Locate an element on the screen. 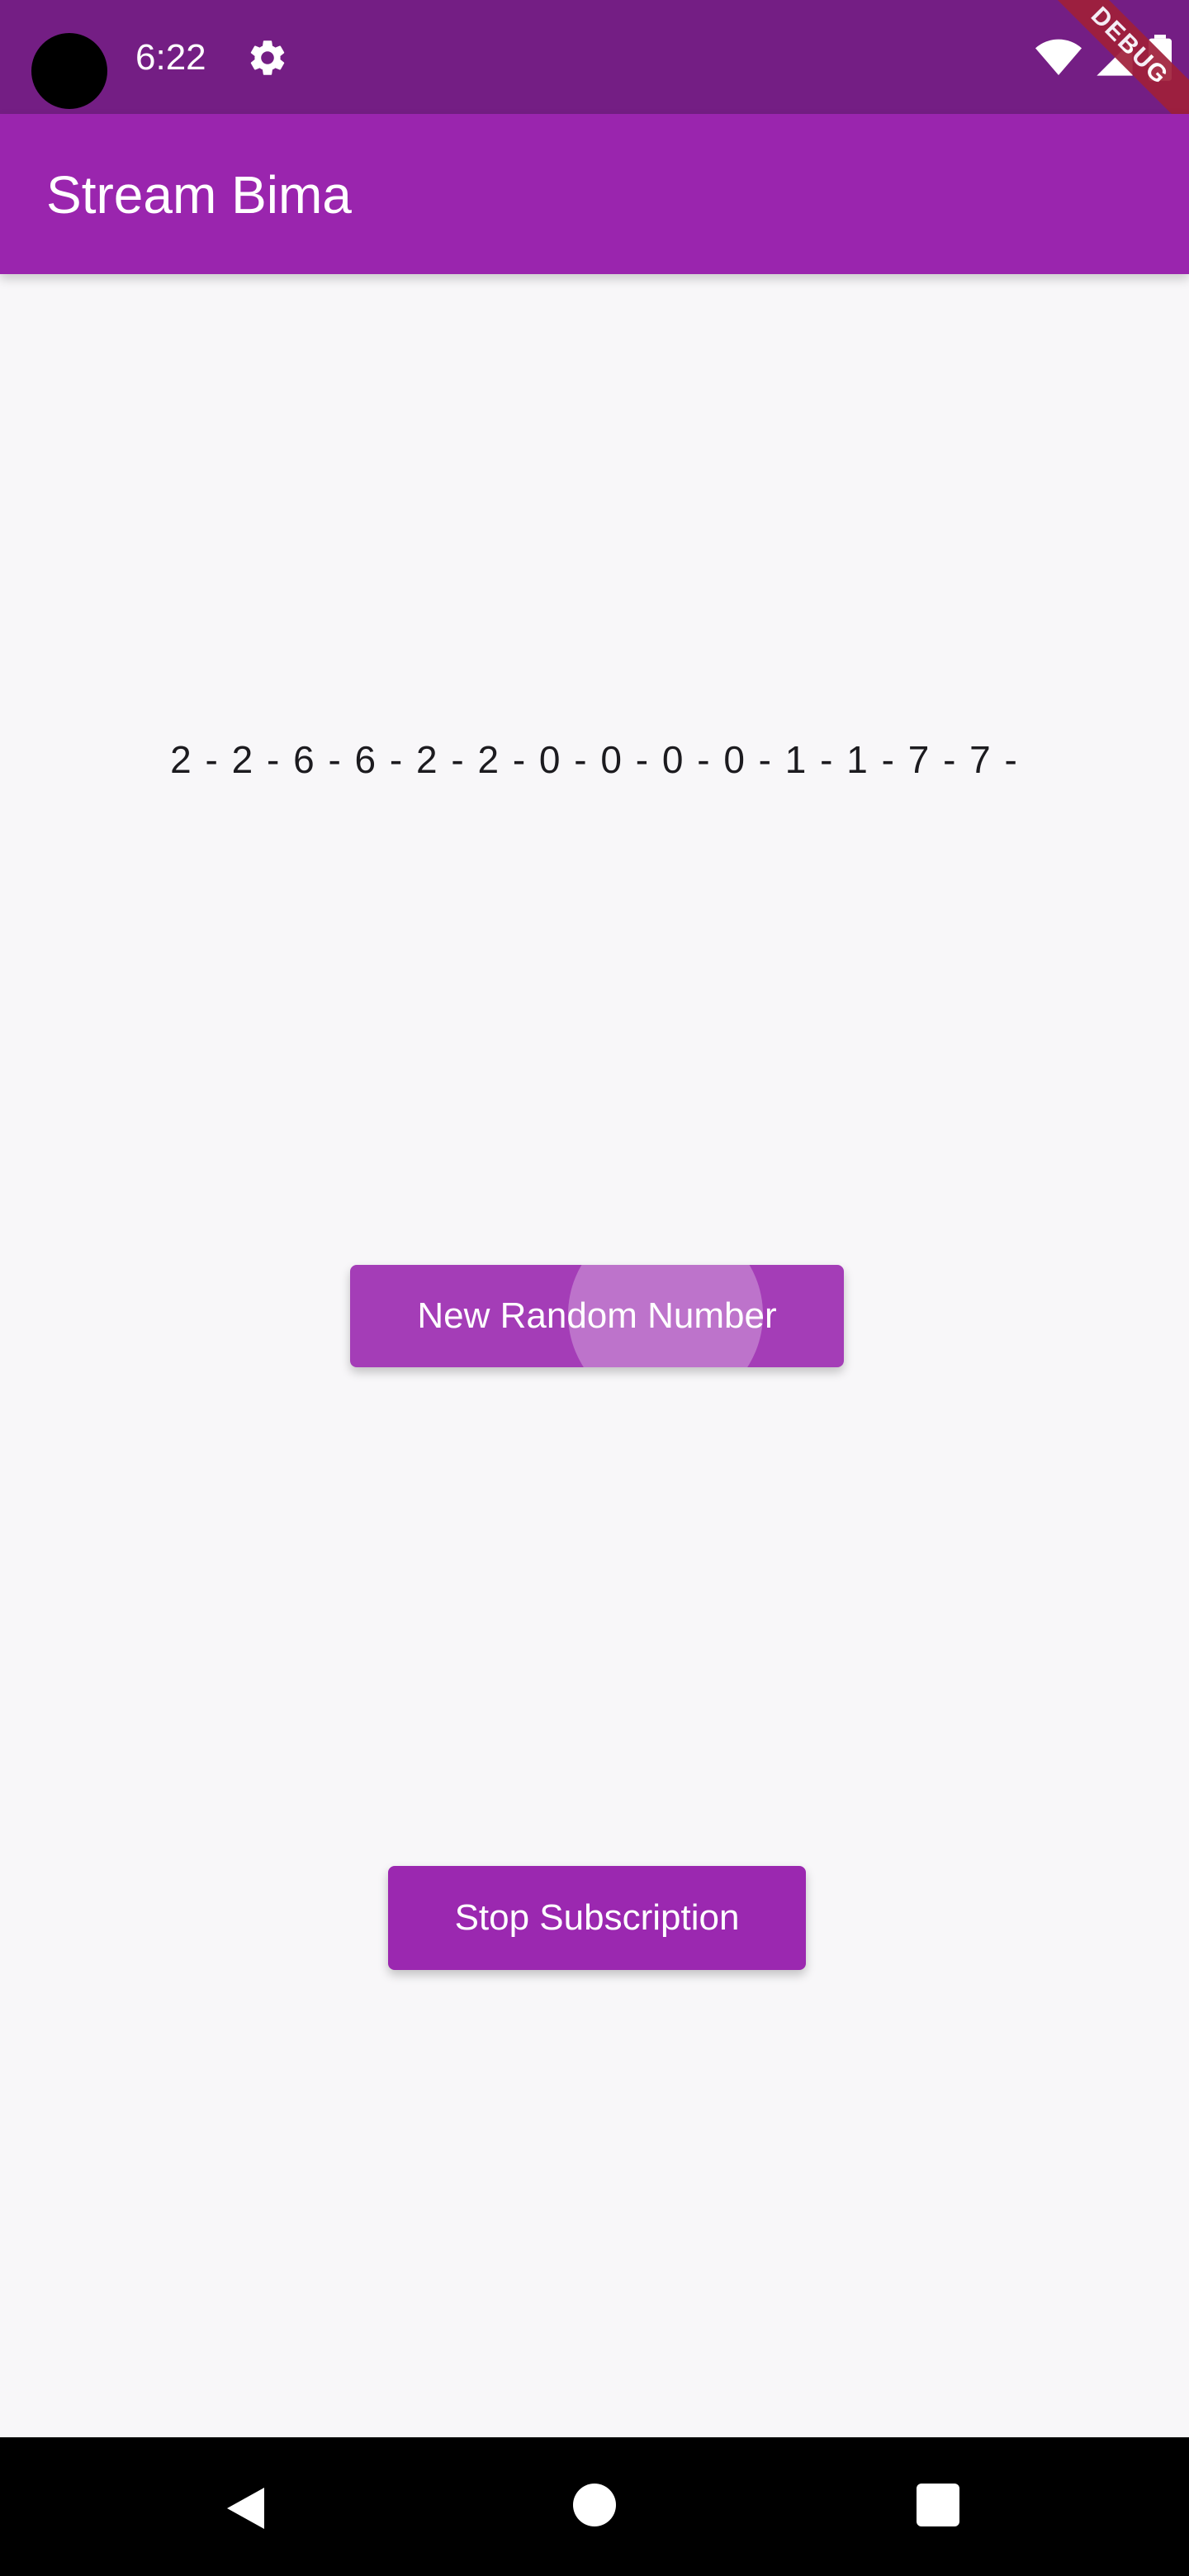 The width and height of the screenshot is (1189, 2576). new-random-number-label: New Random Number is located at coordinates (597, 1315).